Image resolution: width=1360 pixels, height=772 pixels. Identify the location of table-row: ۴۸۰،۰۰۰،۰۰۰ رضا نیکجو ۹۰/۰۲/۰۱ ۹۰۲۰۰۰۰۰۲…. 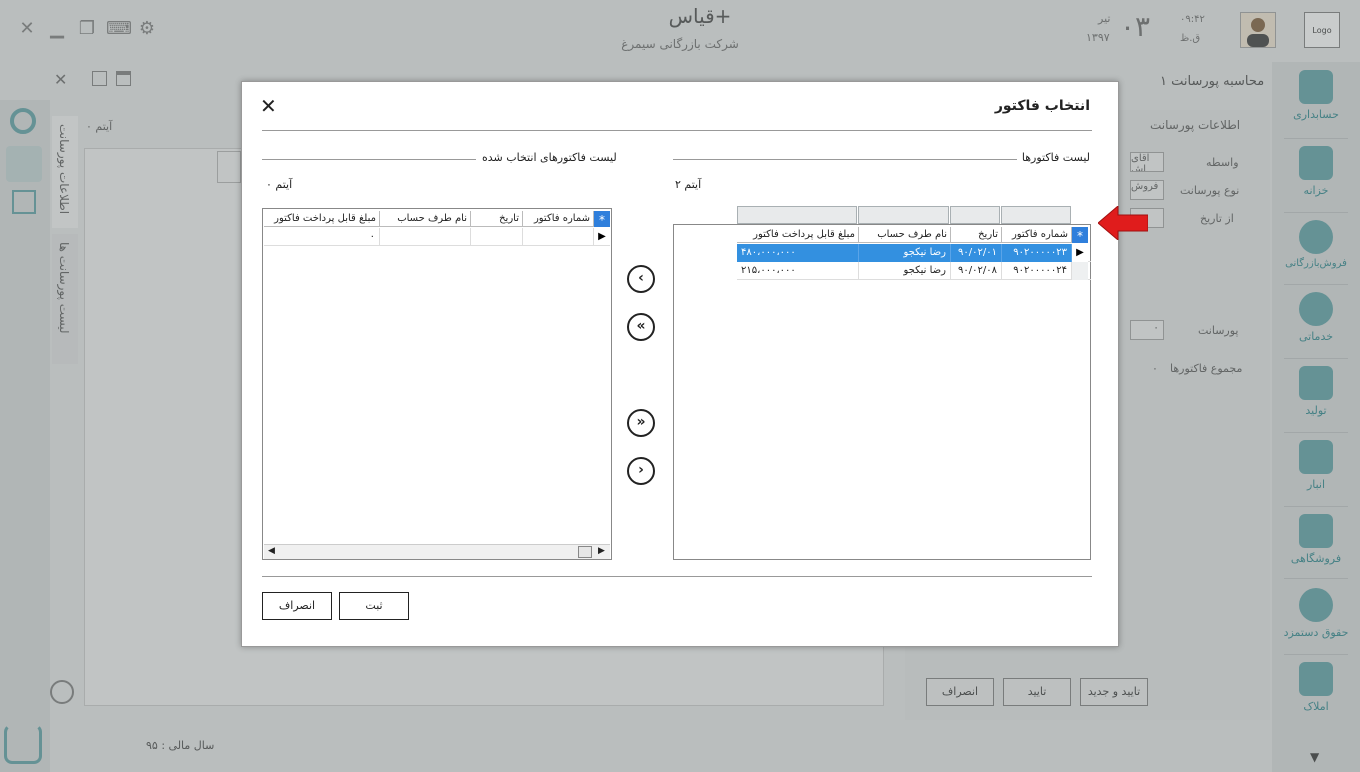
(914, 253).